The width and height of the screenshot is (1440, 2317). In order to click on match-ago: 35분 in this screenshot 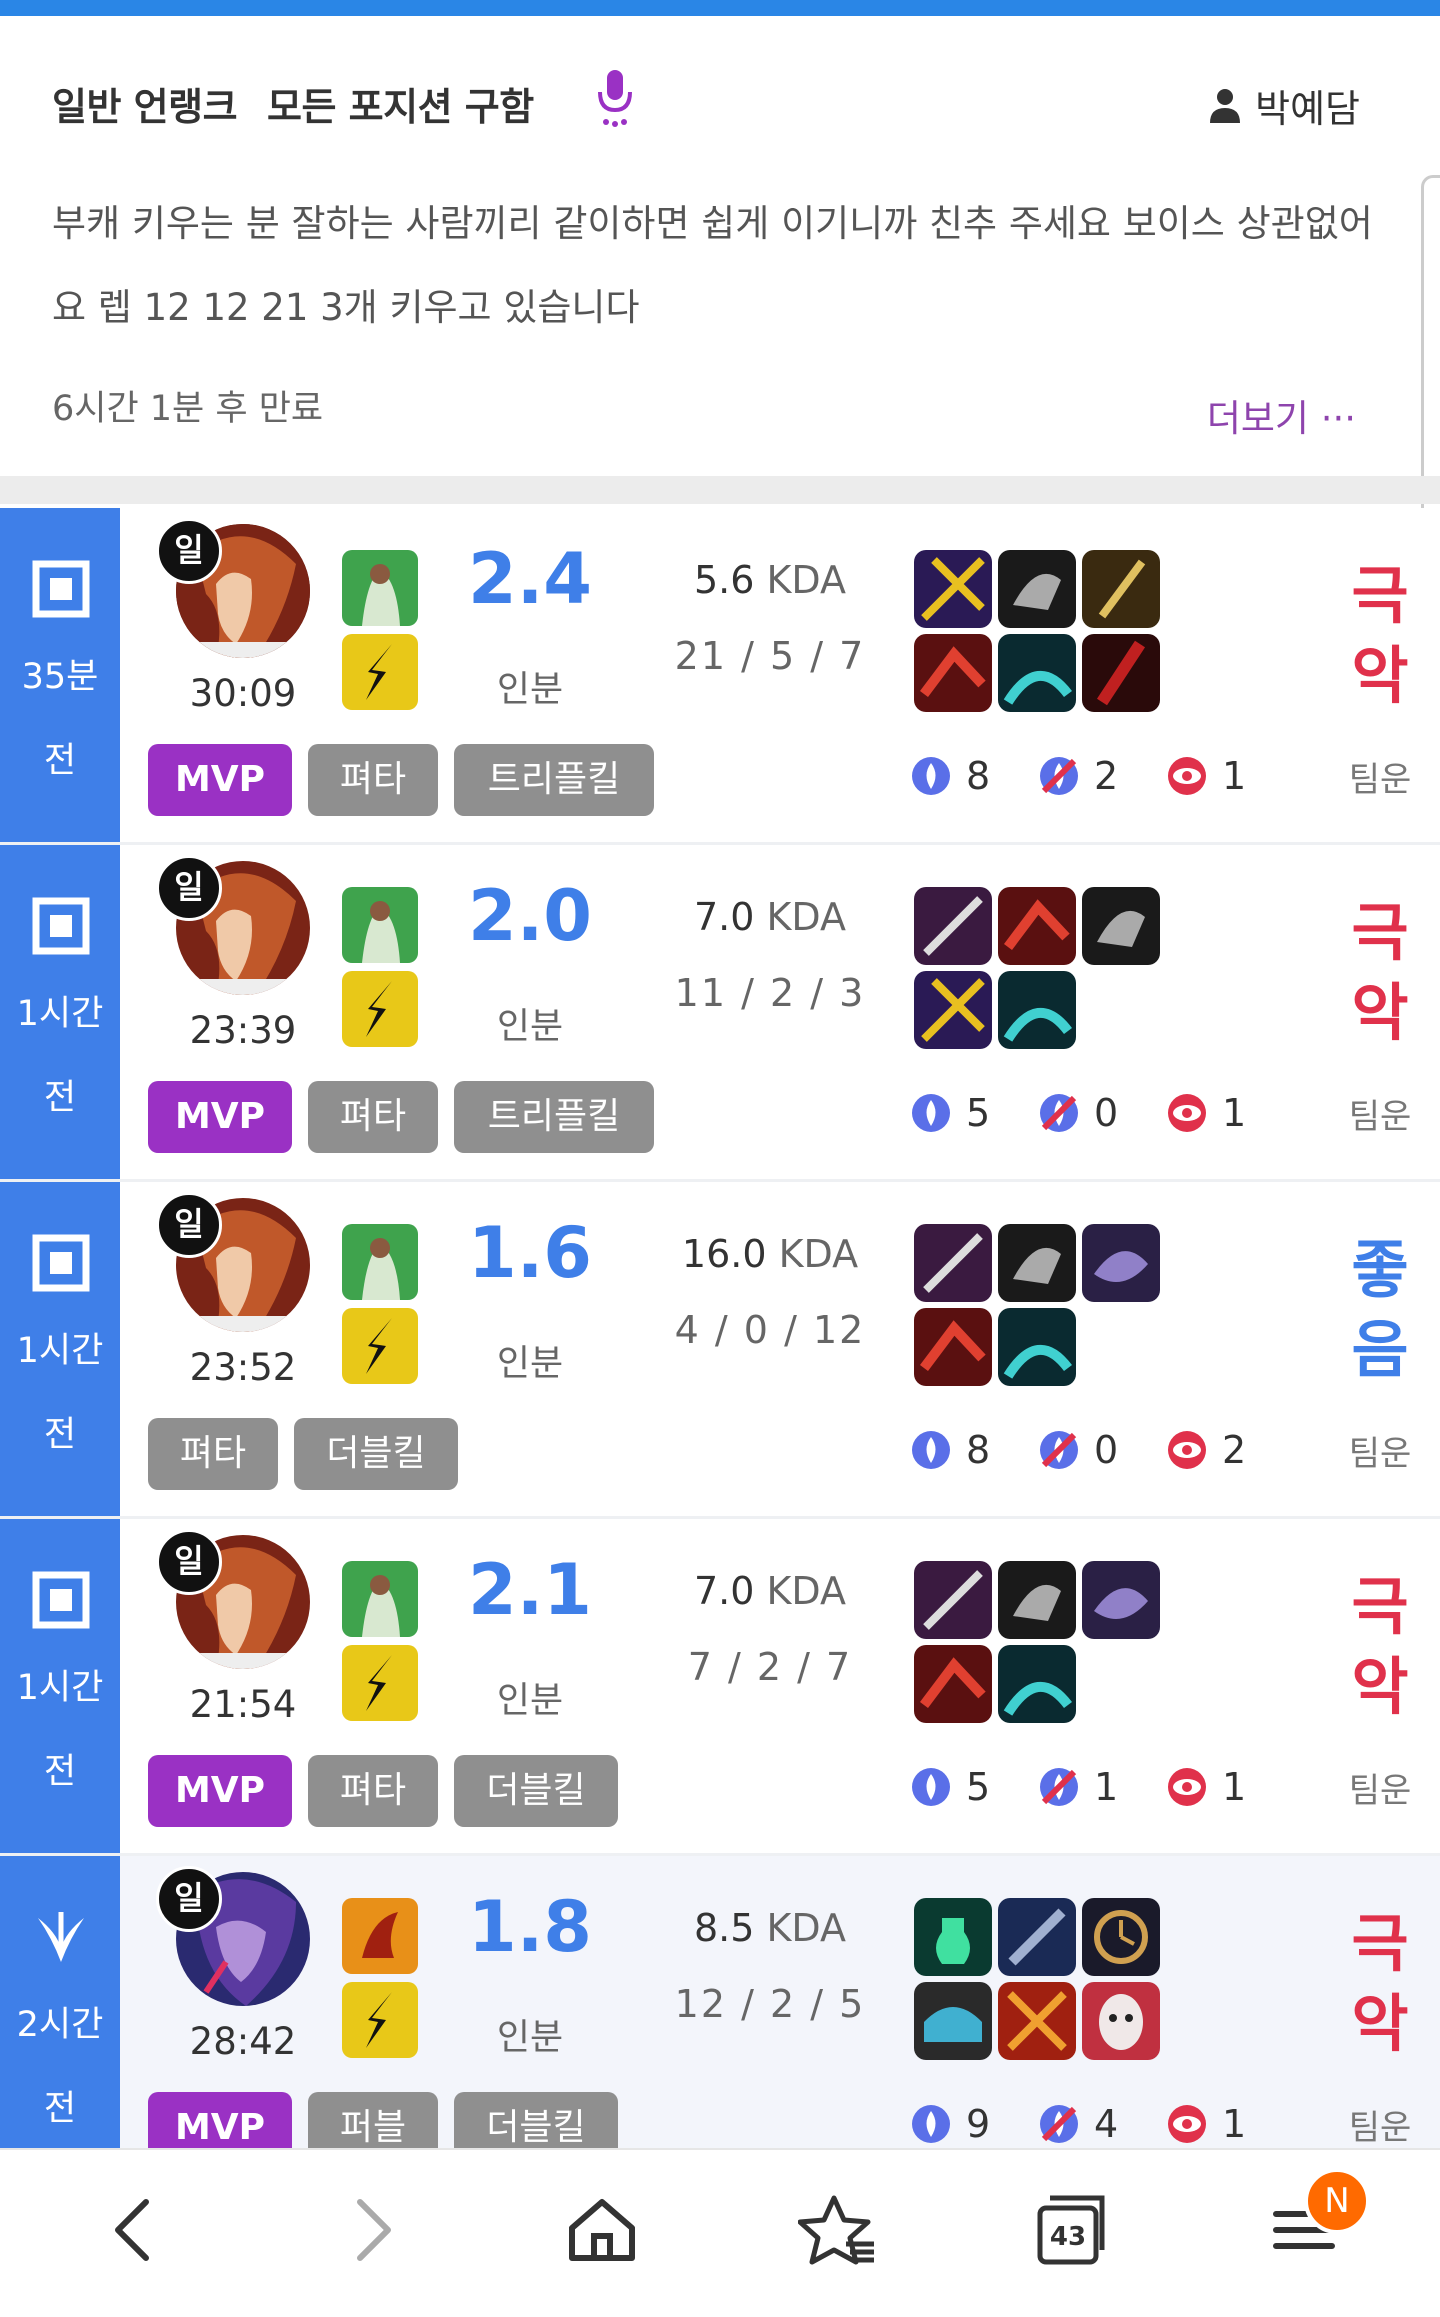, I will do `click(60, 677)`.